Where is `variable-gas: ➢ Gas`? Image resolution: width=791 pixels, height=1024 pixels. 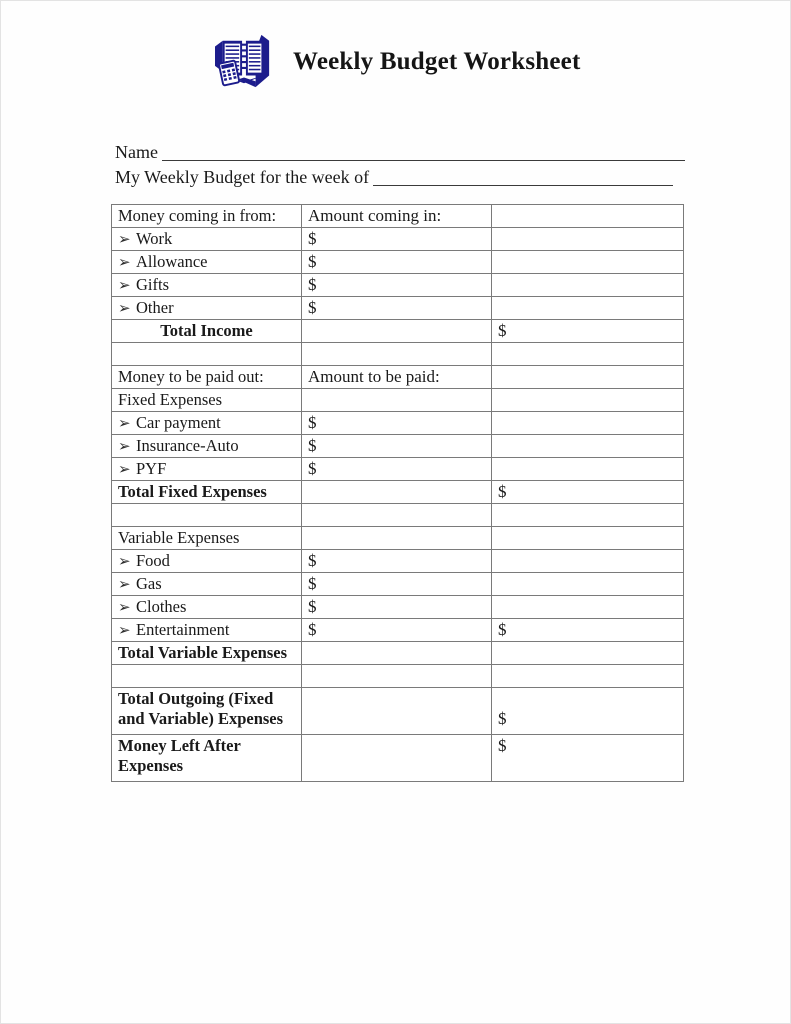
variable-gas: ➢ Gas is located at coordinates (206, 584).